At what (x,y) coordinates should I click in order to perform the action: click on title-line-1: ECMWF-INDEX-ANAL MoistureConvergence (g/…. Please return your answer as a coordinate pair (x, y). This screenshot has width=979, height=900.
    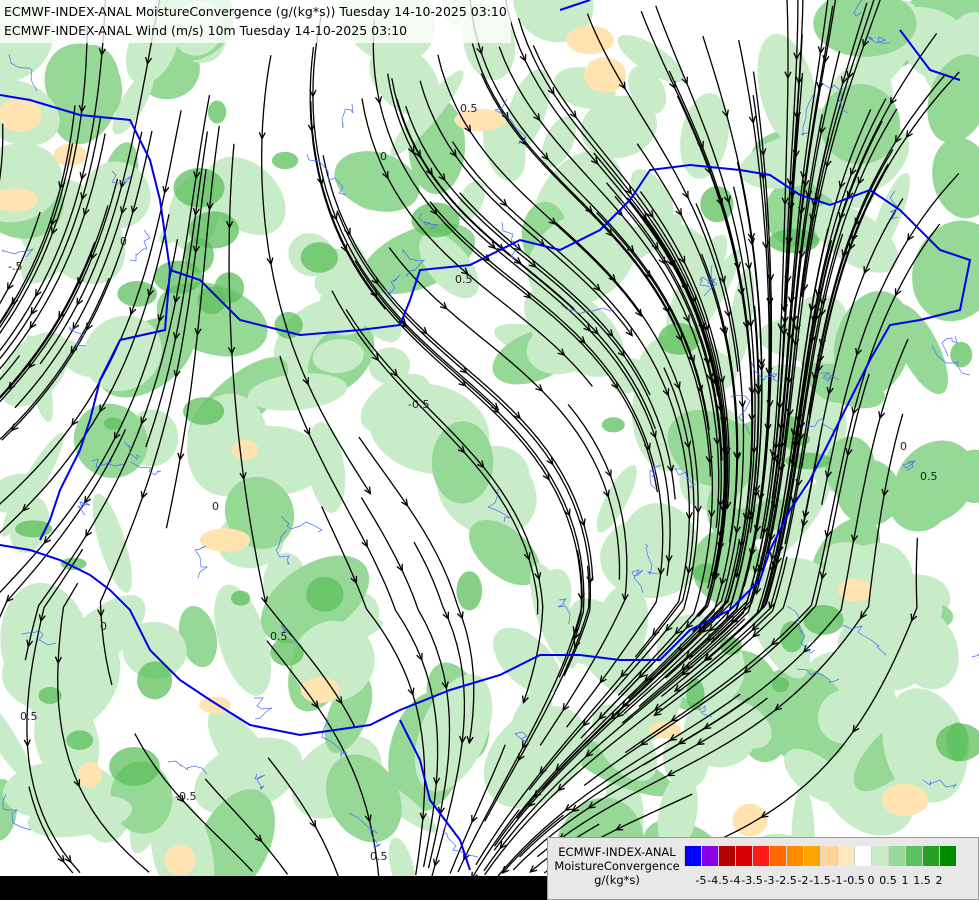
    Looking at the image, I should click on (255, 11).